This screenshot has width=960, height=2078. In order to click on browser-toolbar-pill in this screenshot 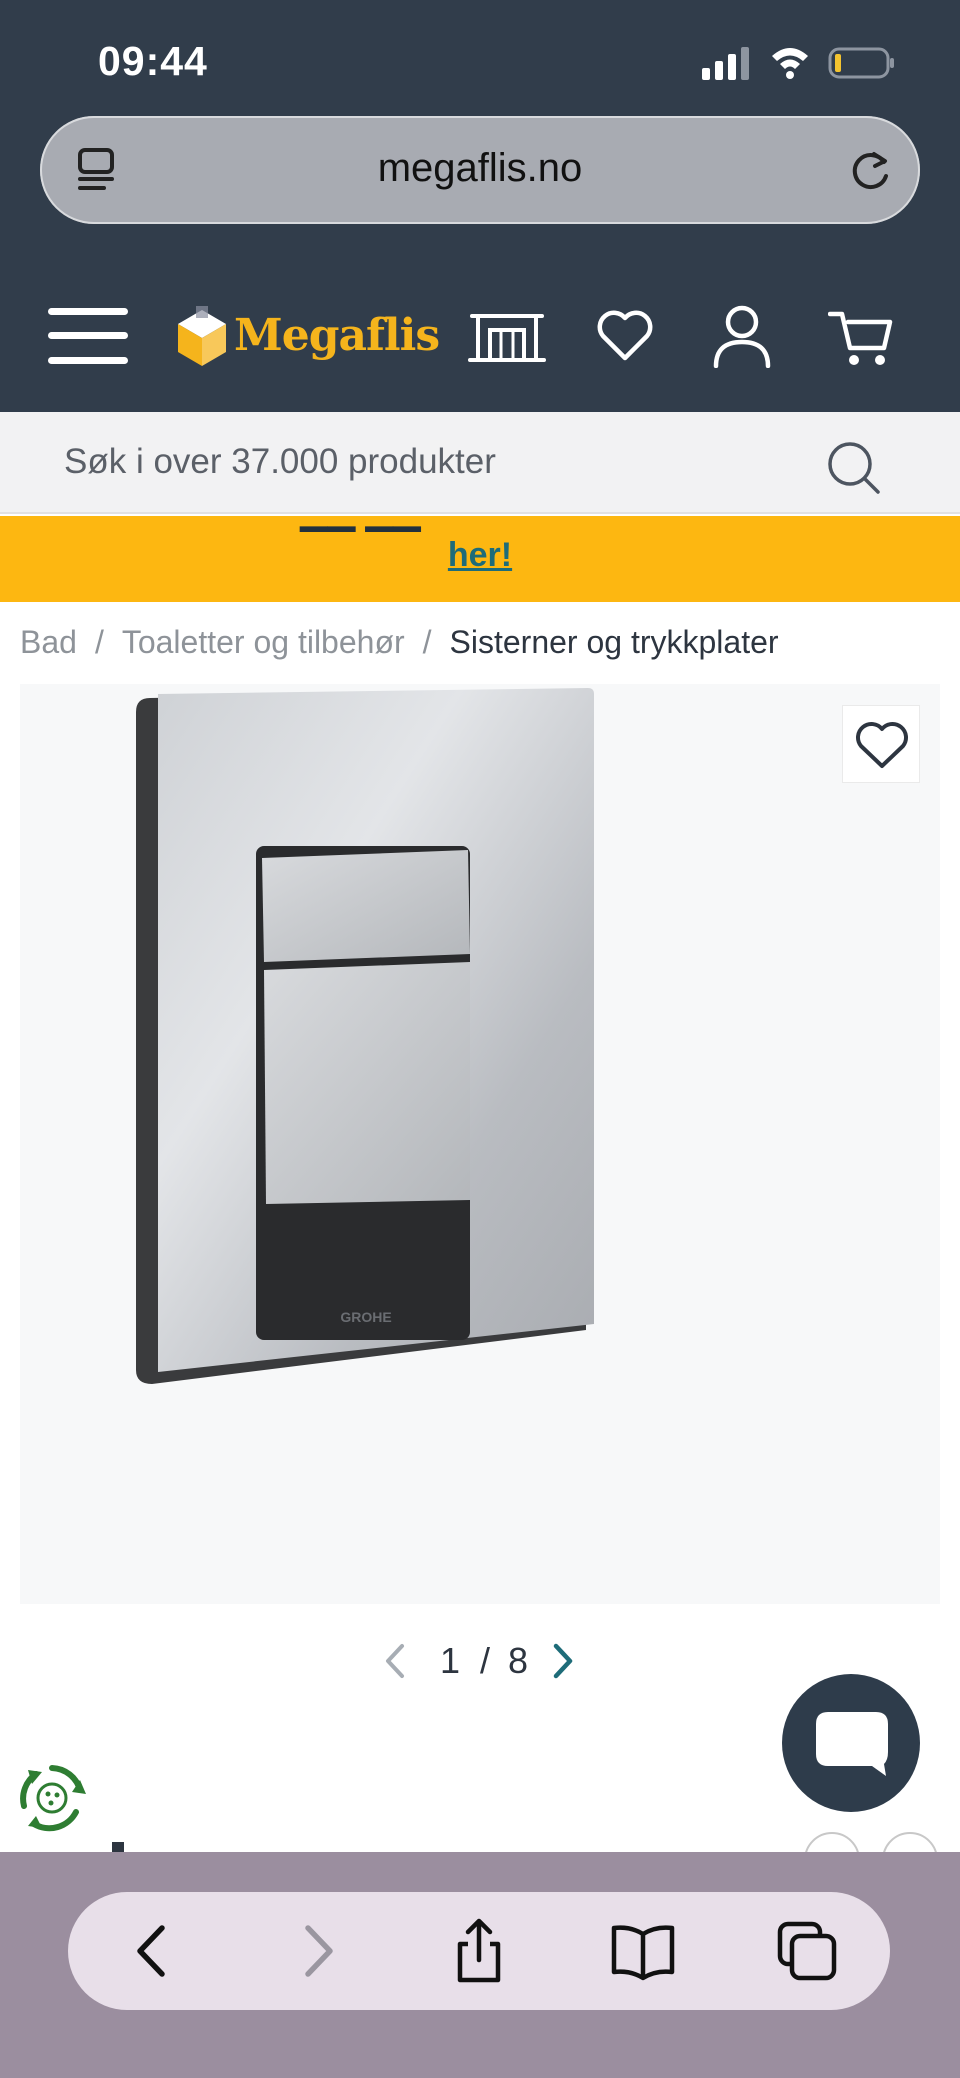, I will do `click(479, 1951)`.